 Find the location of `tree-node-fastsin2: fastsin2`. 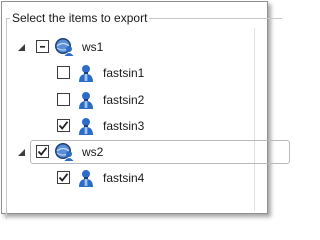

tree-node-fastsin2: fastsin2 is located at coordinates (127, 100).